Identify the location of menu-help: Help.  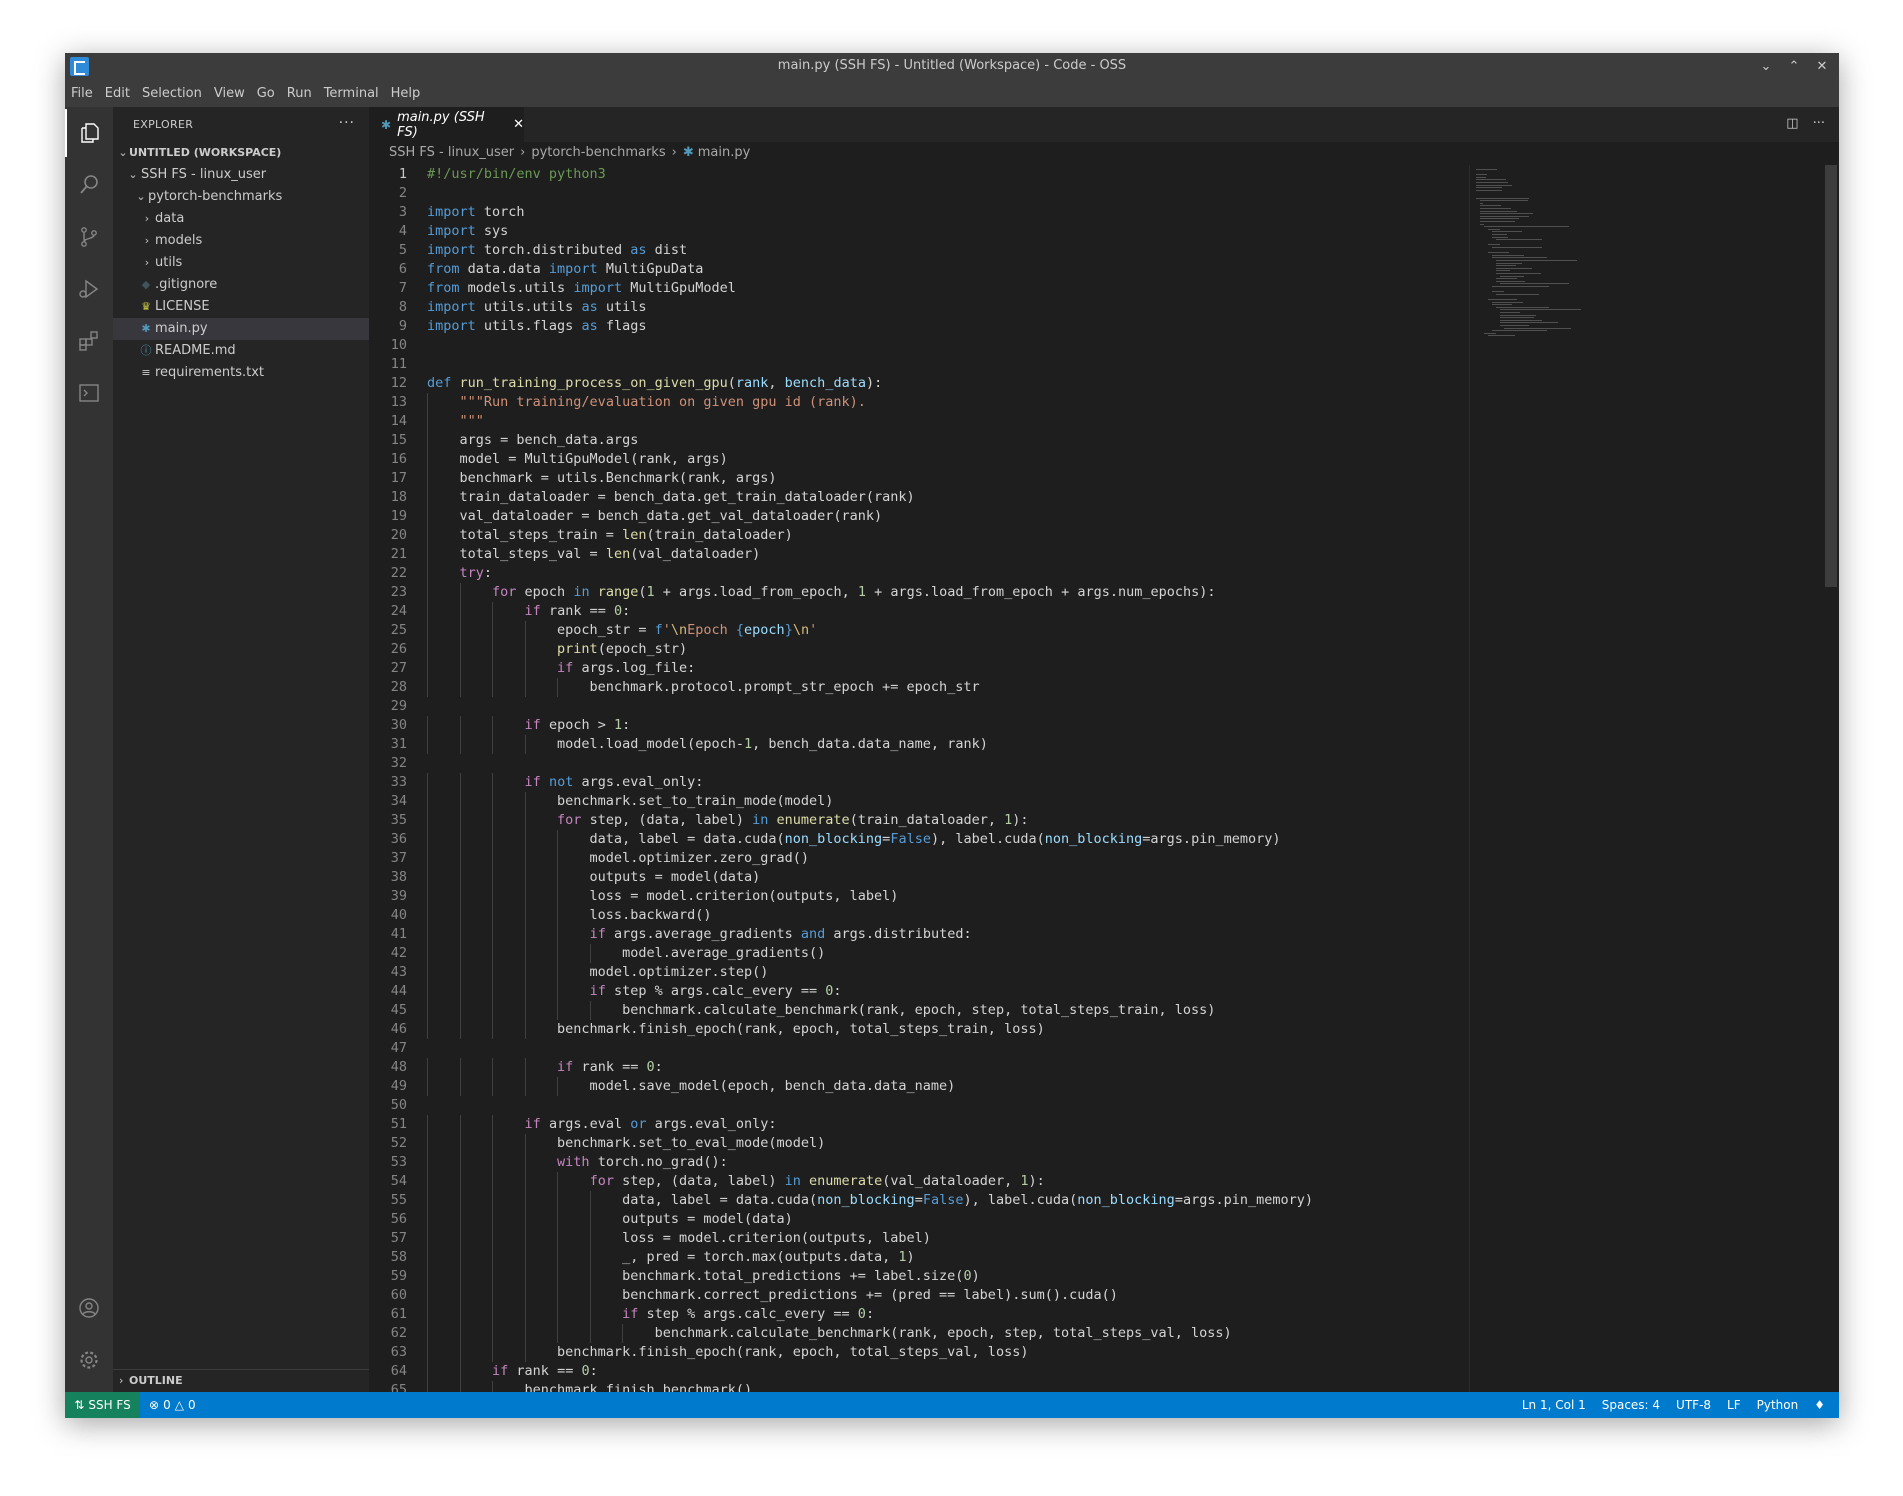
(406, 93).